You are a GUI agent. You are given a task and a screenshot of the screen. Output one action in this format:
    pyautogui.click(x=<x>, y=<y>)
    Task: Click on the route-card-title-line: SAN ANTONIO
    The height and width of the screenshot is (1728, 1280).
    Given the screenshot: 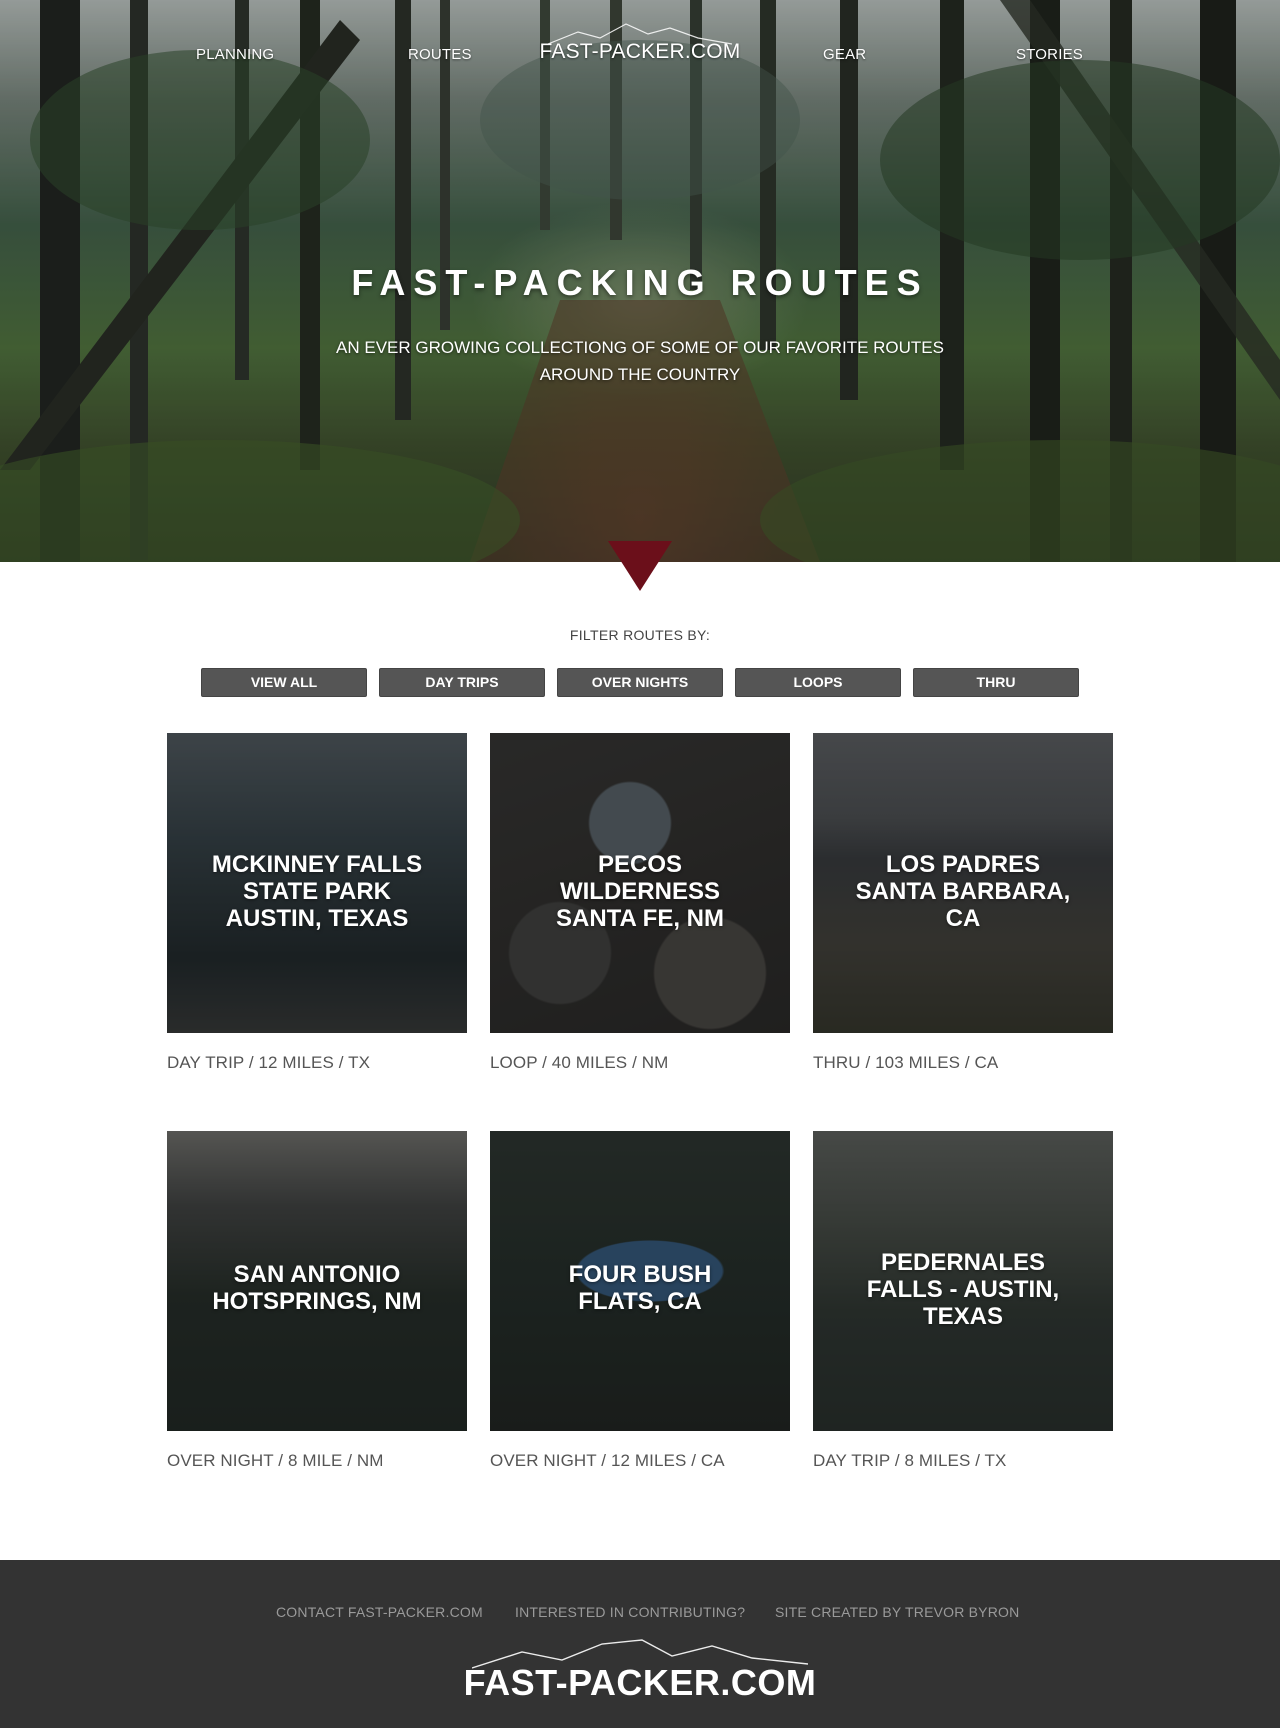 What is the action you would take?
    pyautogui.click(x=317, y=1274)
    